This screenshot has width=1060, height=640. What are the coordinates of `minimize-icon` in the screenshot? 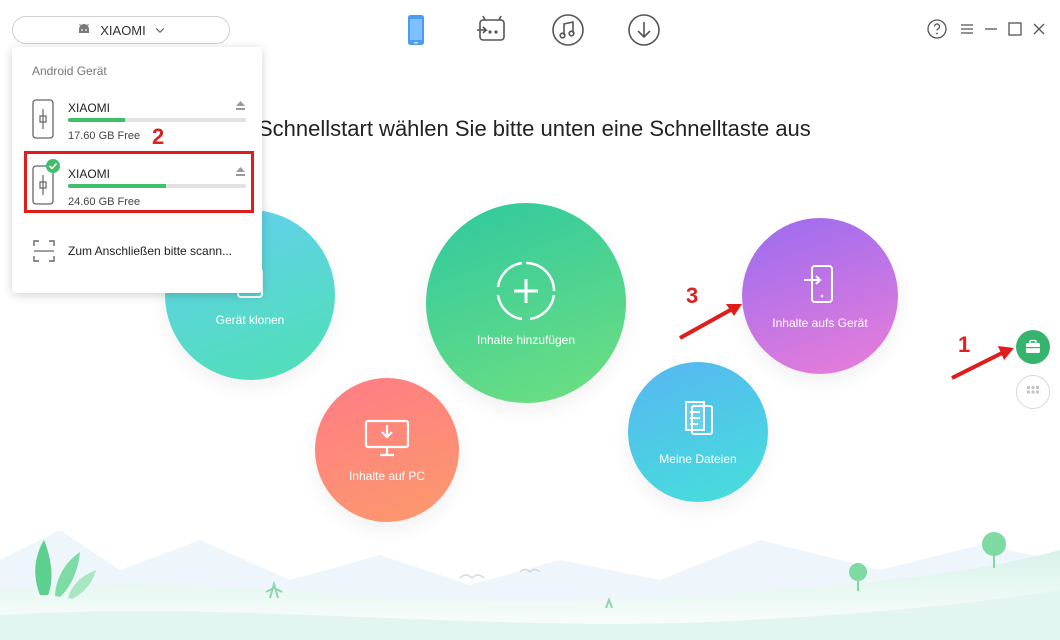 It's located at (991, 29).